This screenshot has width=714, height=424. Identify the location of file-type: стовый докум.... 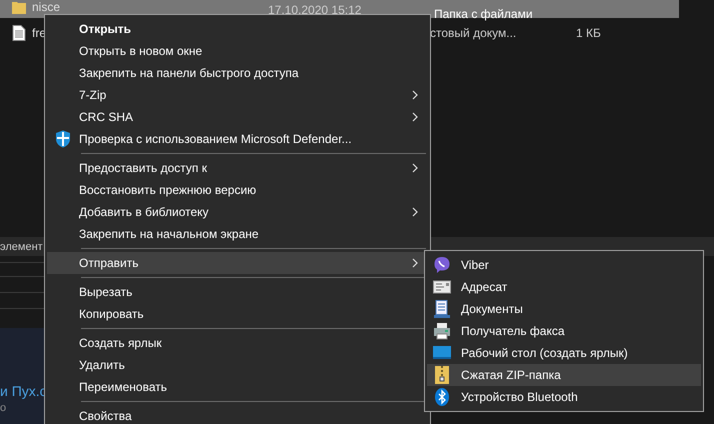
(473, 33).